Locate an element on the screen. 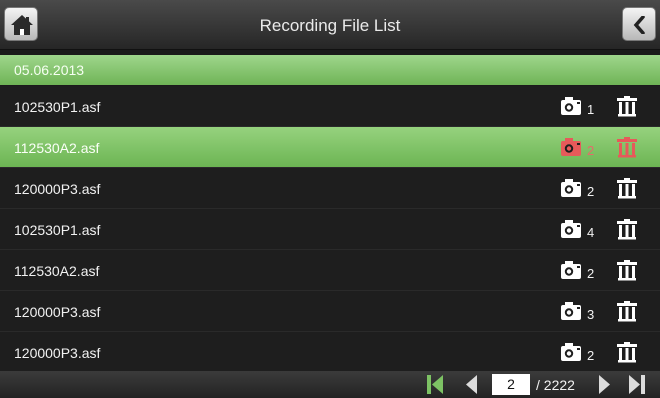  last-page-icon is located at coordinates (637, 384).